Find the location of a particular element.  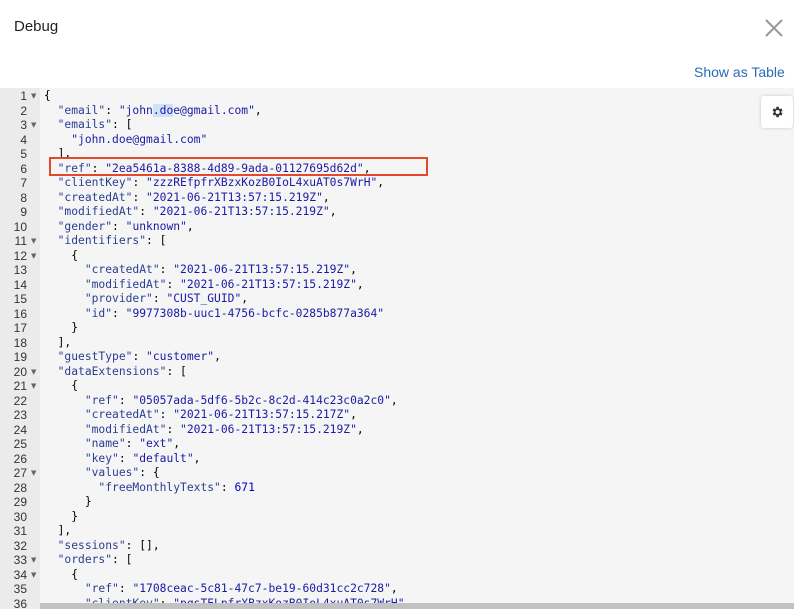

code-text: "provider": "CUST_GUID", is located at coordinates (166, 298).